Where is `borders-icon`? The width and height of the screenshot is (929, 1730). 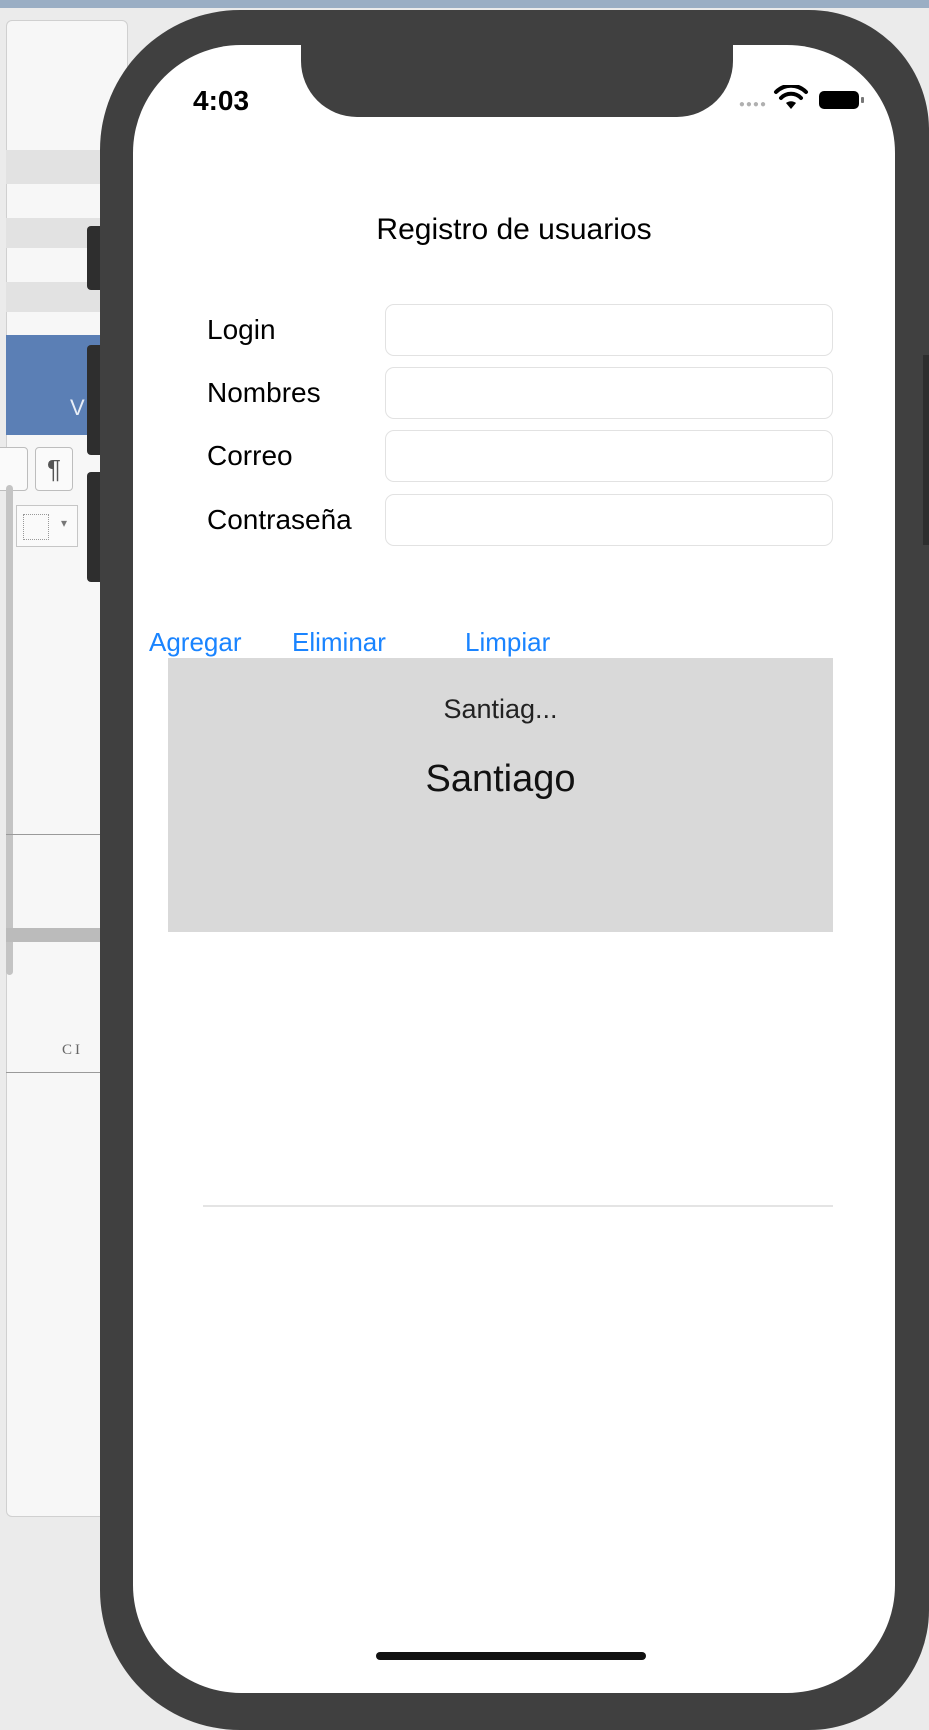 borders-icon is located at coordinates (36, 527).